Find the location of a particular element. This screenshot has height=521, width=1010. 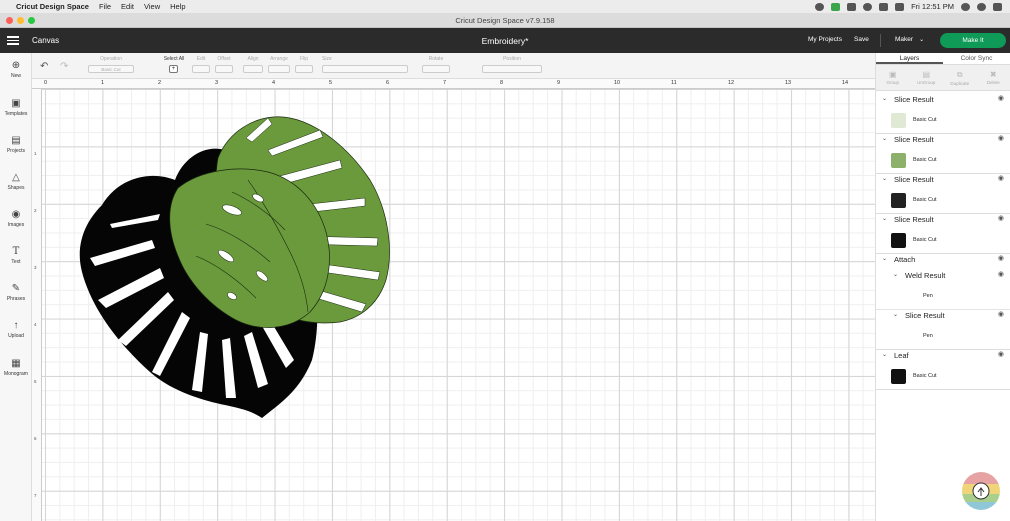

rotate-field: Rotate is located at coordinates (436, 64).